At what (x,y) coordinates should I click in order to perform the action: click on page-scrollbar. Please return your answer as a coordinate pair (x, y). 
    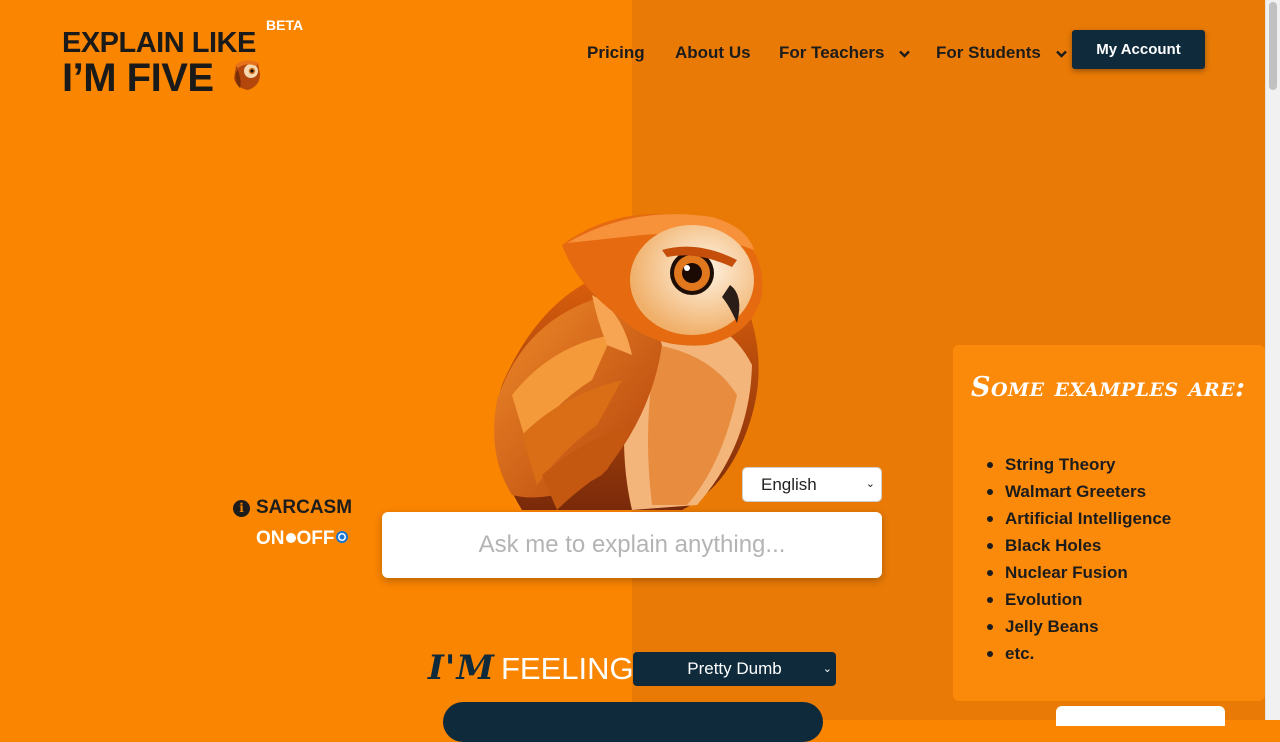
    Looking at the image, I should click on (1272, 360).